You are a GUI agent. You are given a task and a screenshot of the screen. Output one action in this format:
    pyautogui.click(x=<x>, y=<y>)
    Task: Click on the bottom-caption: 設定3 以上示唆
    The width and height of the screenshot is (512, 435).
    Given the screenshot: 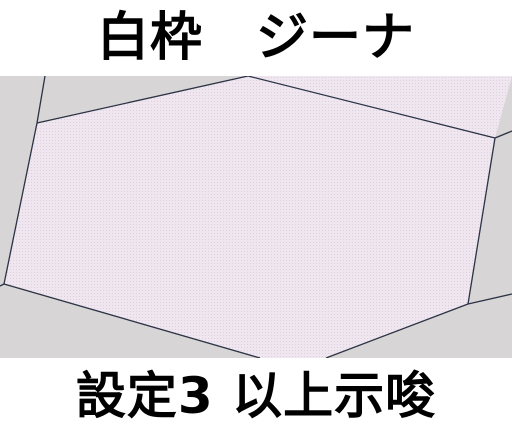 What is the action you would take?
    pyautogui.click(x=256, y=396)
    